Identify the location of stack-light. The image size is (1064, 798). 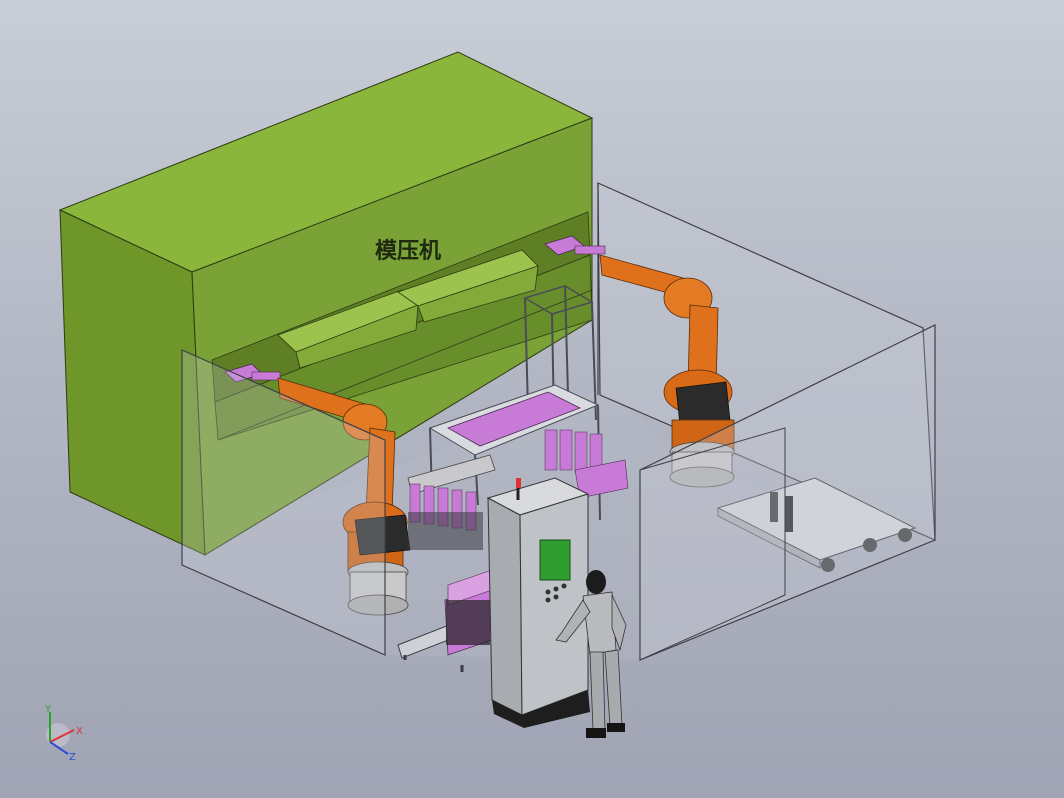
(518, 483).